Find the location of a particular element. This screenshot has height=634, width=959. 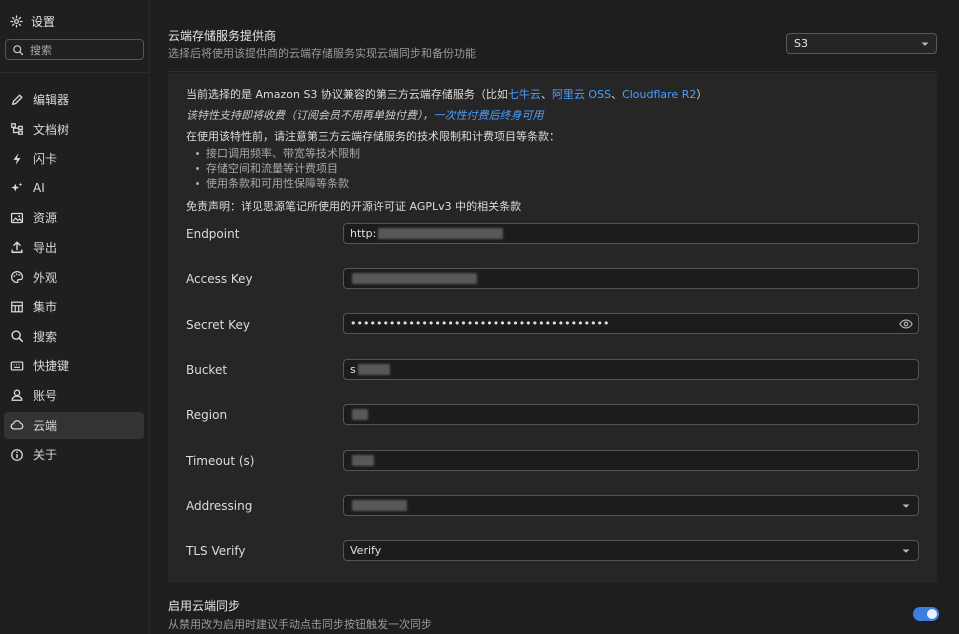

sidebar-item-ai: AI is located at coordinates (74, 188).